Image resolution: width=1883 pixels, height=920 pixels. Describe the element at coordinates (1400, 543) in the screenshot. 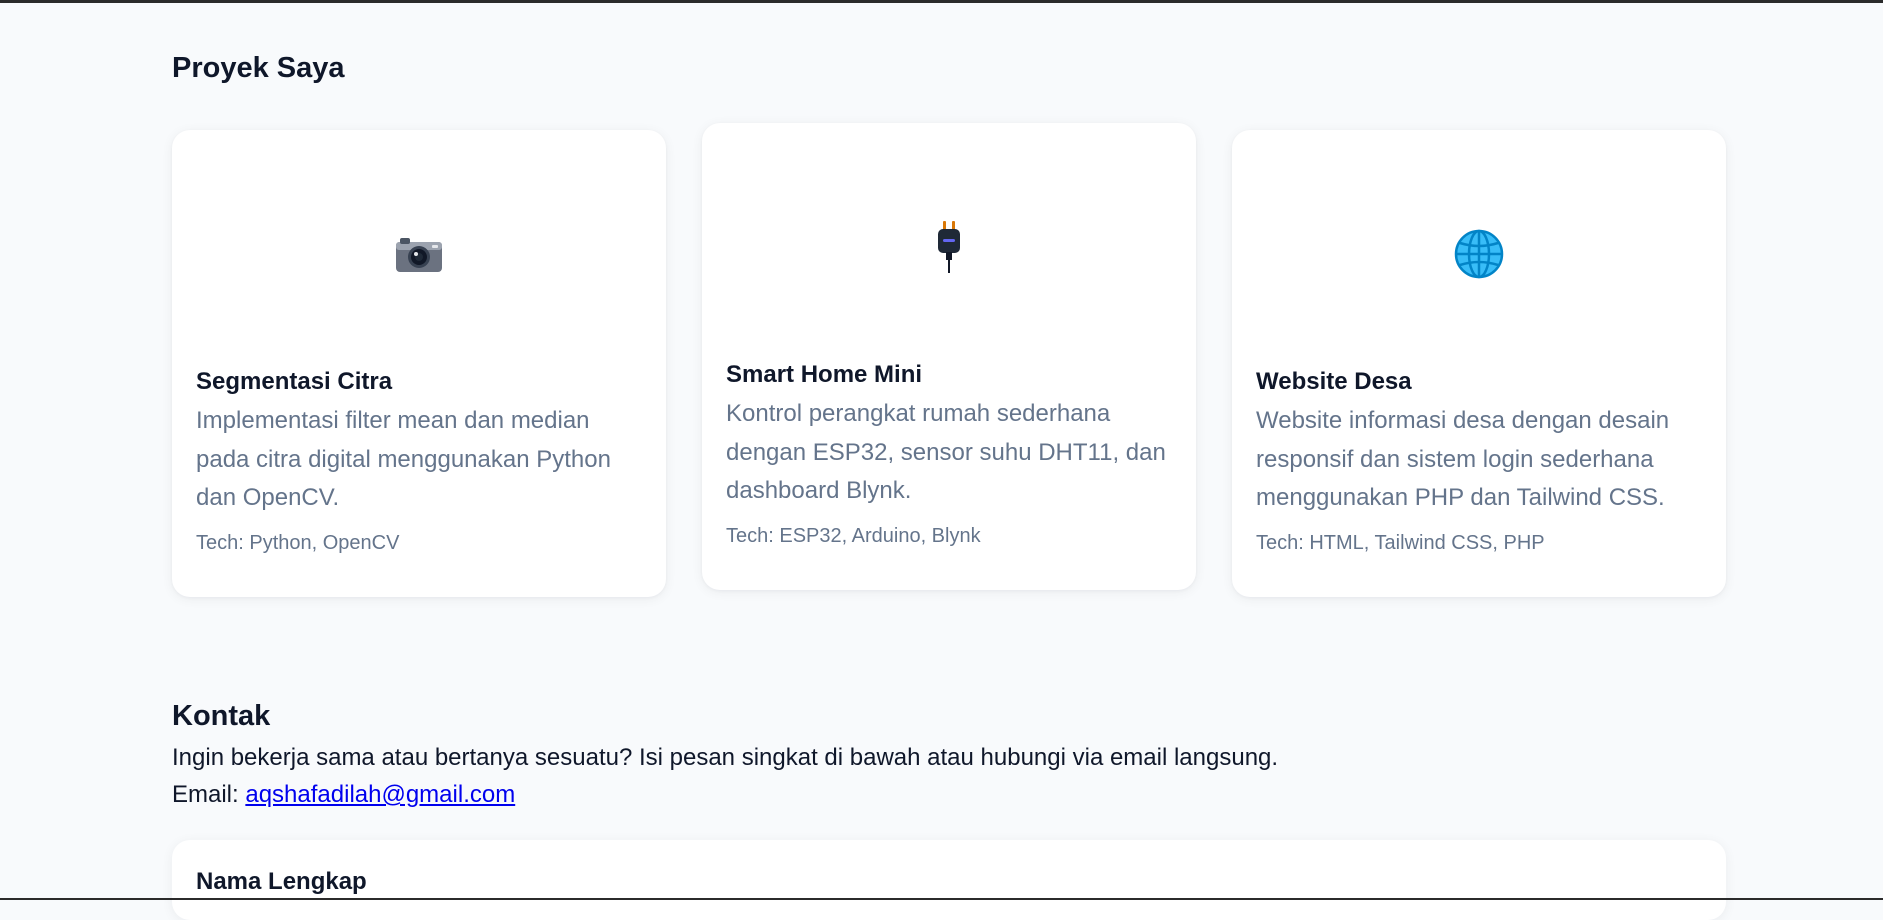

I see `project-tech: Tech: HTML, Tailwind CSS, PHP` at that location.